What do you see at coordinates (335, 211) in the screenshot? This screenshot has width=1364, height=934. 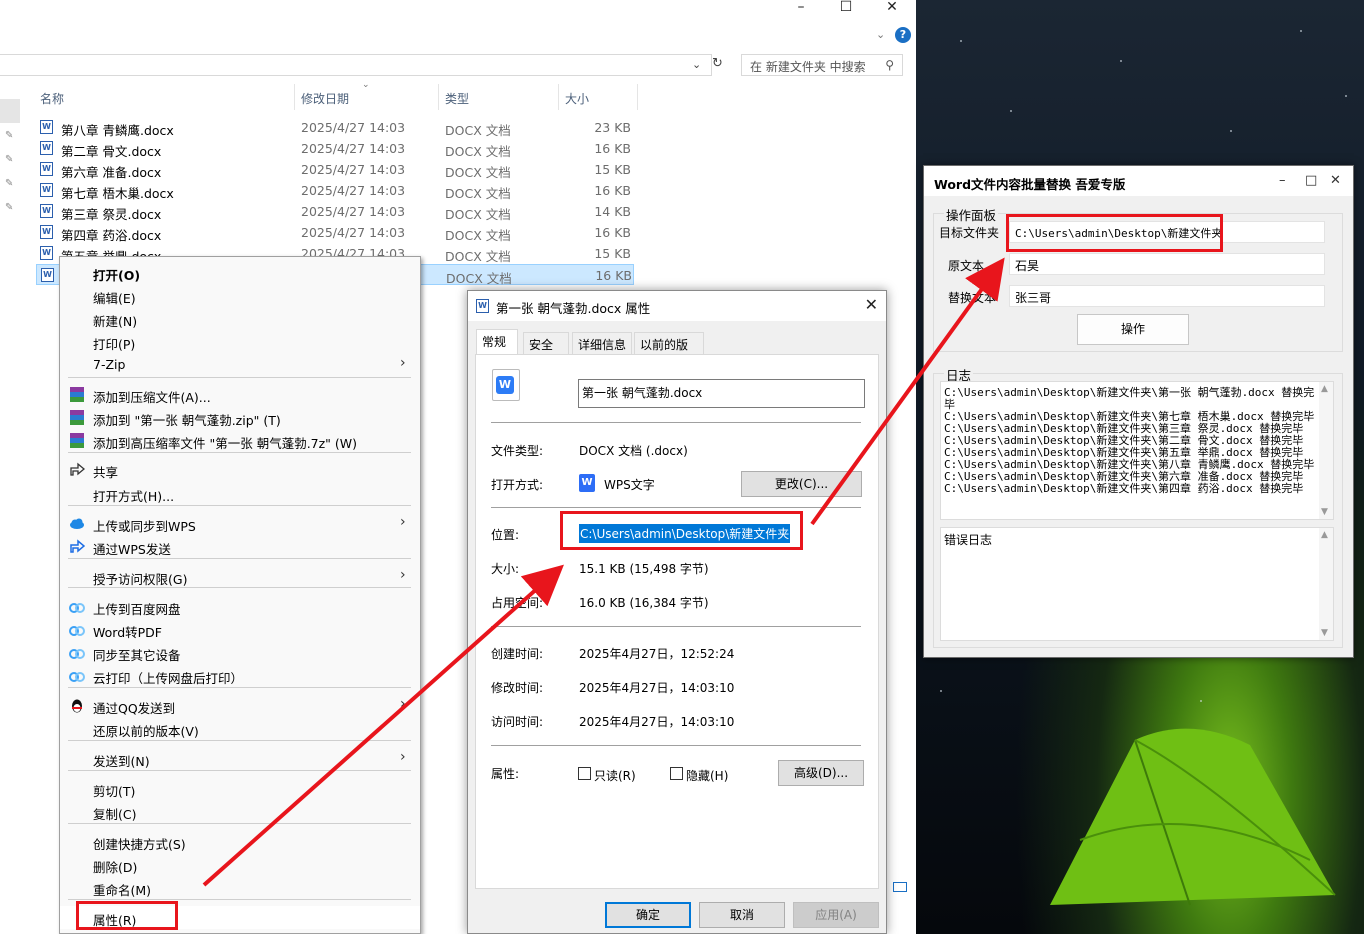 I see `file-row: W 第三章 祭灵.docx 2025/4/27 14:03 DOCX 文档 14 KB` at bounding box center [335, 211].